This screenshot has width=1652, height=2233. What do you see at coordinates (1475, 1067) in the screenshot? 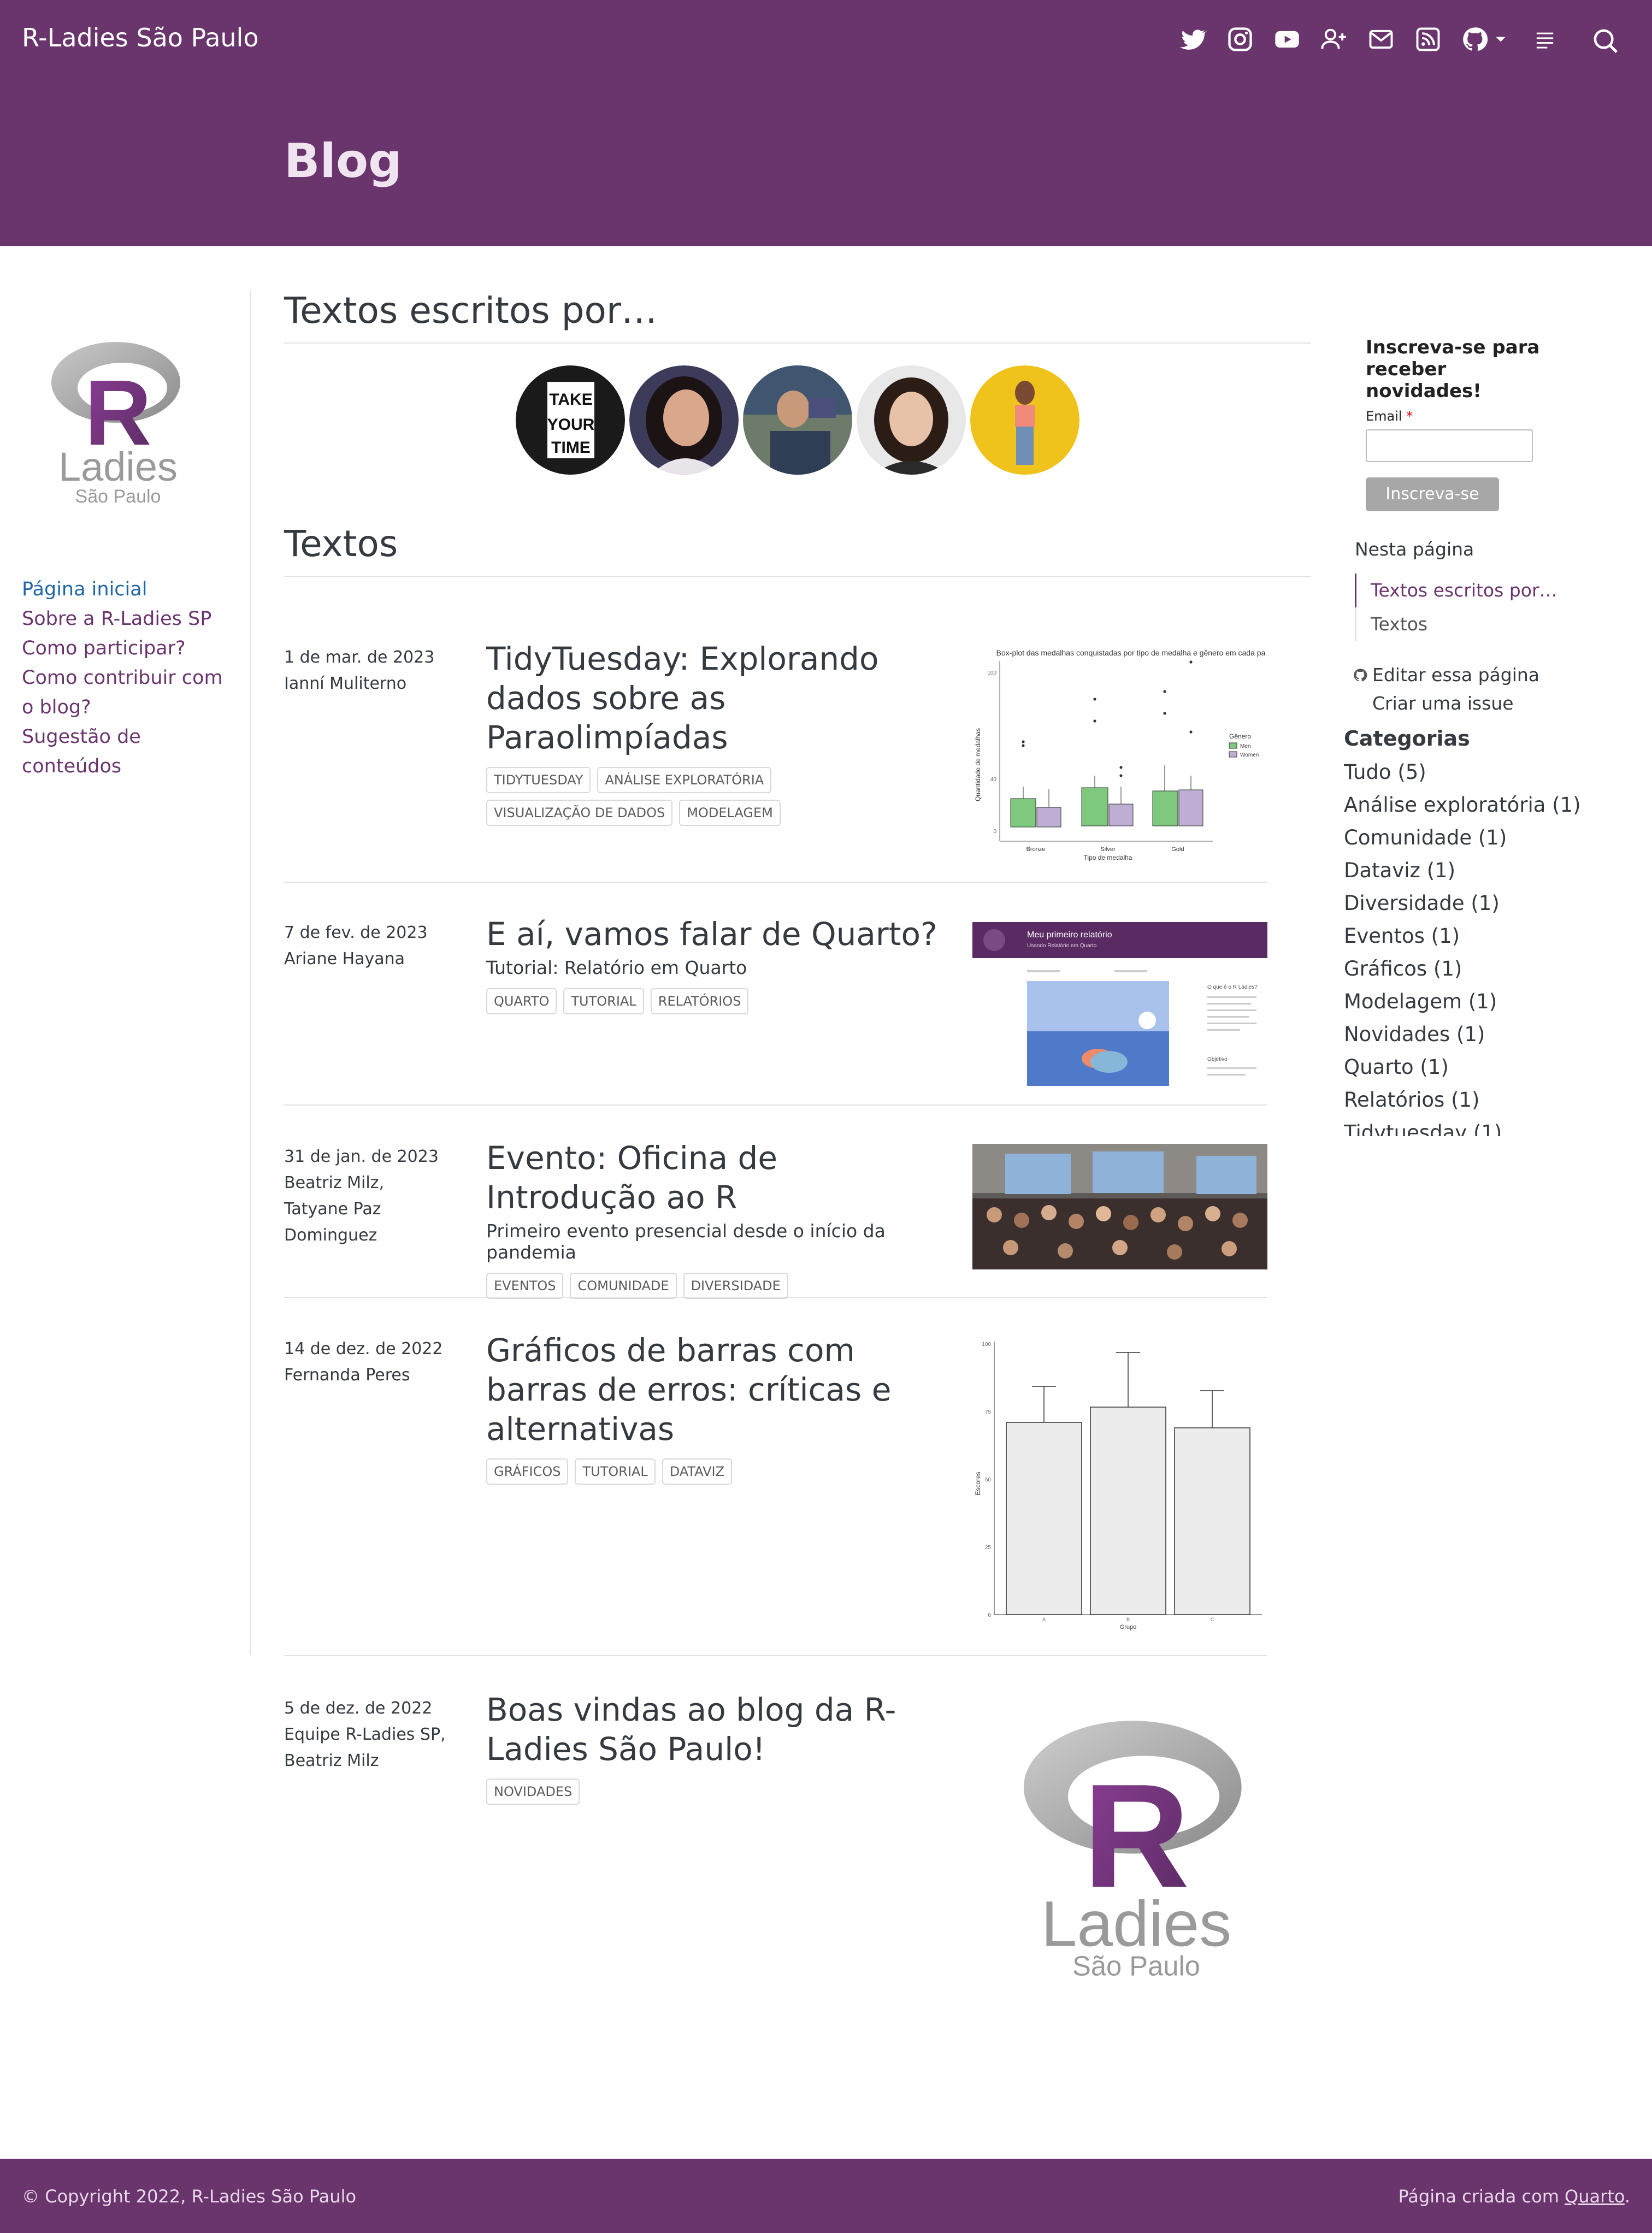
I see `category-item: Quarto (1)` at bounding box center [1475, 1067].